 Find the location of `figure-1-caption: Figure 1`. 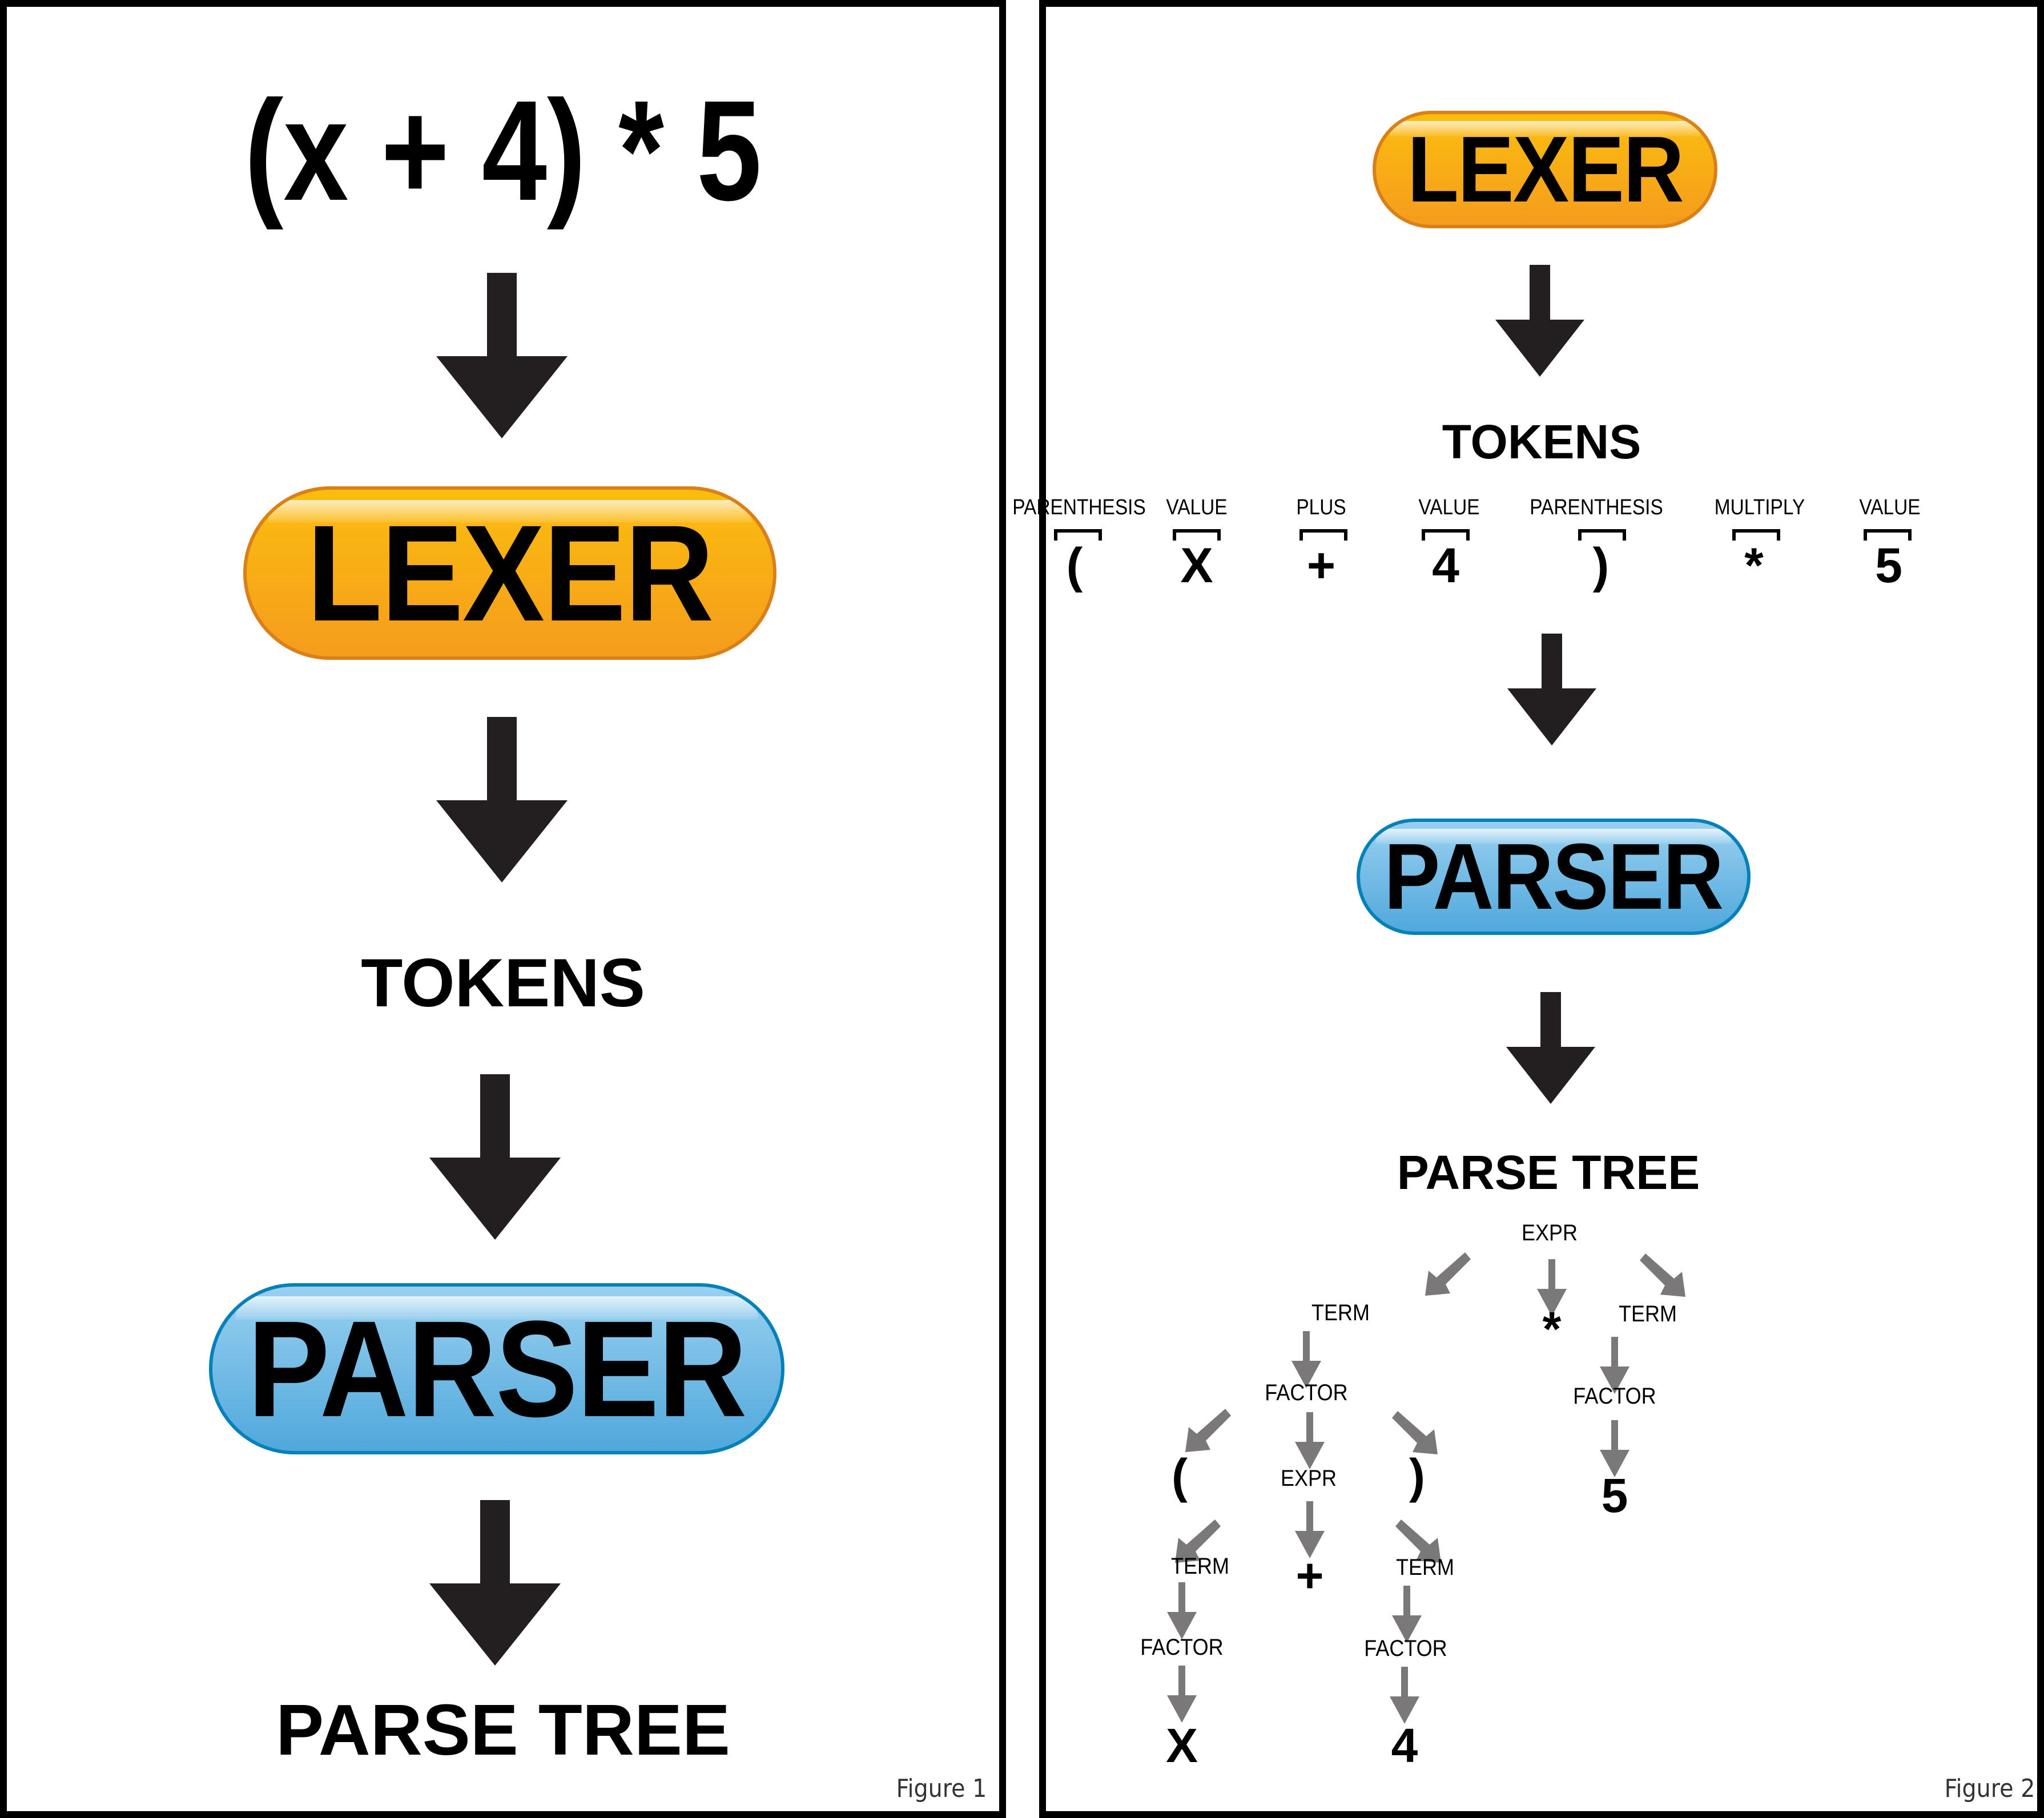

figure-1-caption: Figure 1 is located at coordinates (941, 1788).